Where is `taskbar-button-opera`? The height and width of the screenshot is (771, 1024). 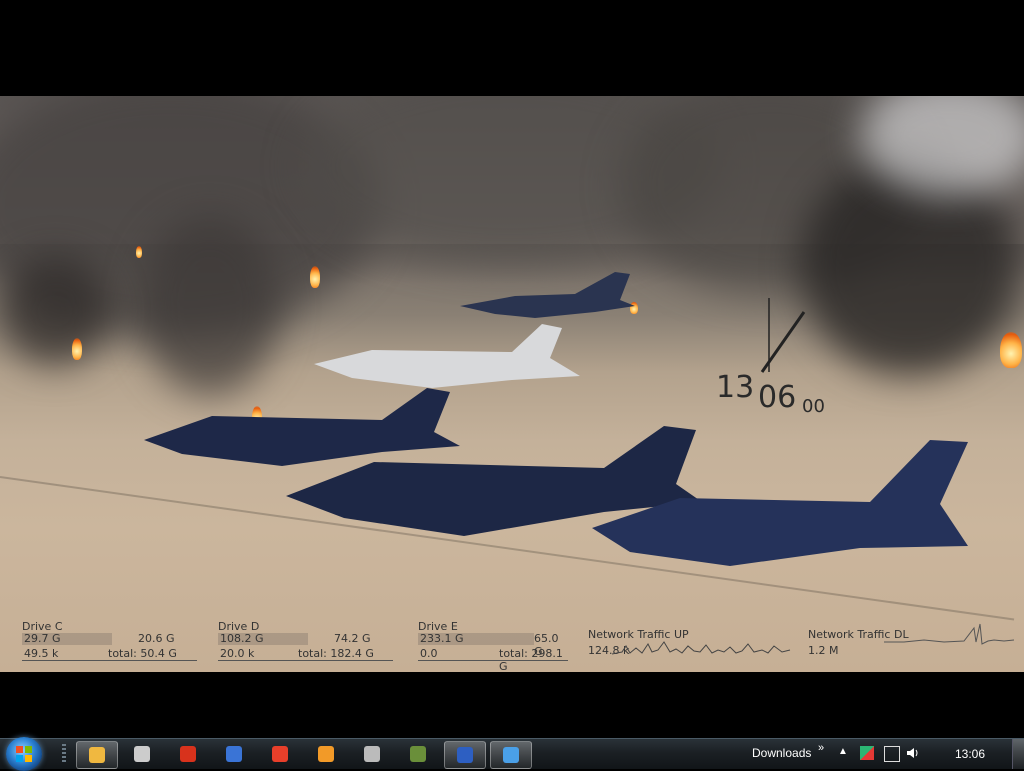 taskbar-button-opera is located at coordinates (188, 754).